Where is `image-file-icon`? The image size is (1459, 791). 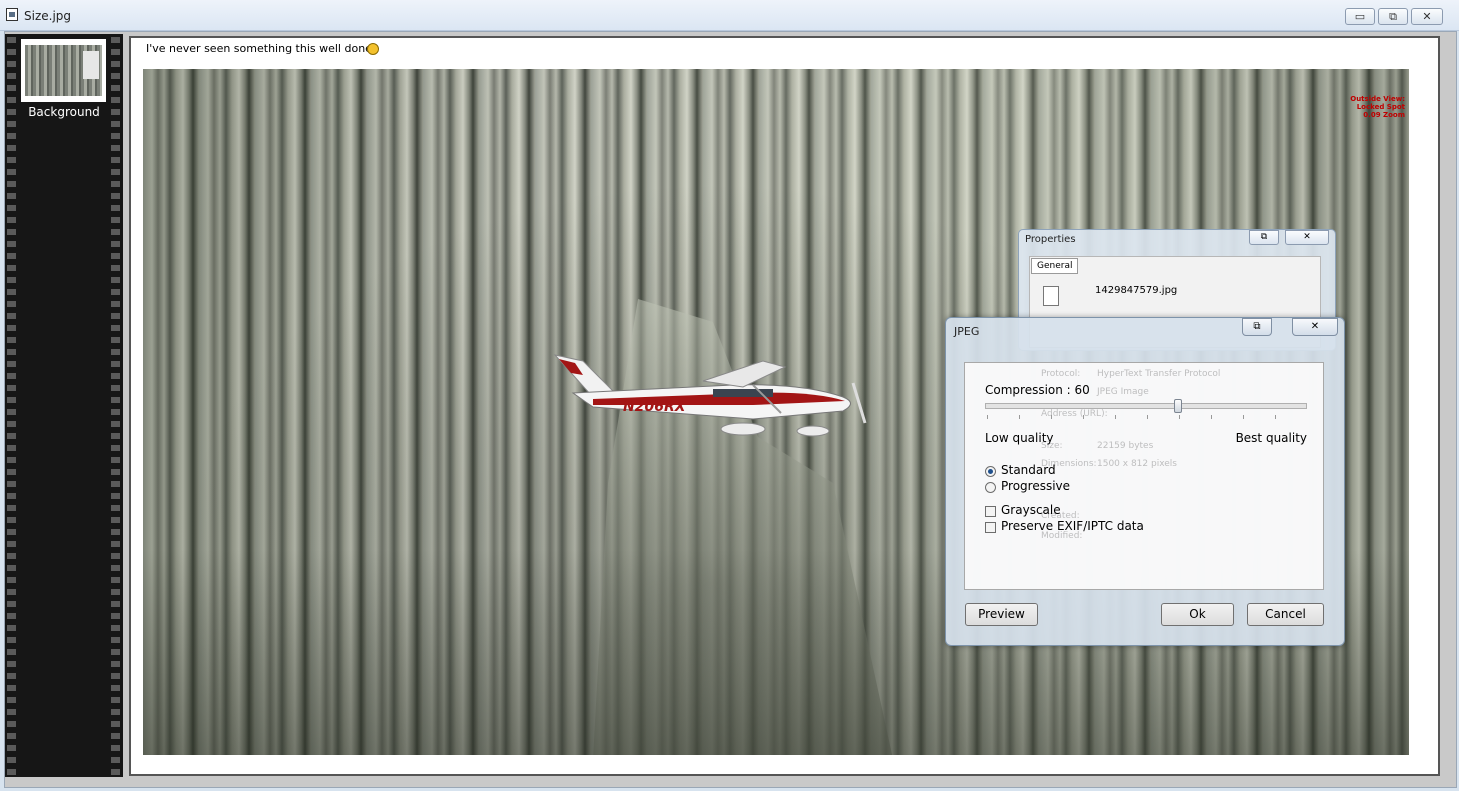
image-file-icon is located at coordinates (12, 14).